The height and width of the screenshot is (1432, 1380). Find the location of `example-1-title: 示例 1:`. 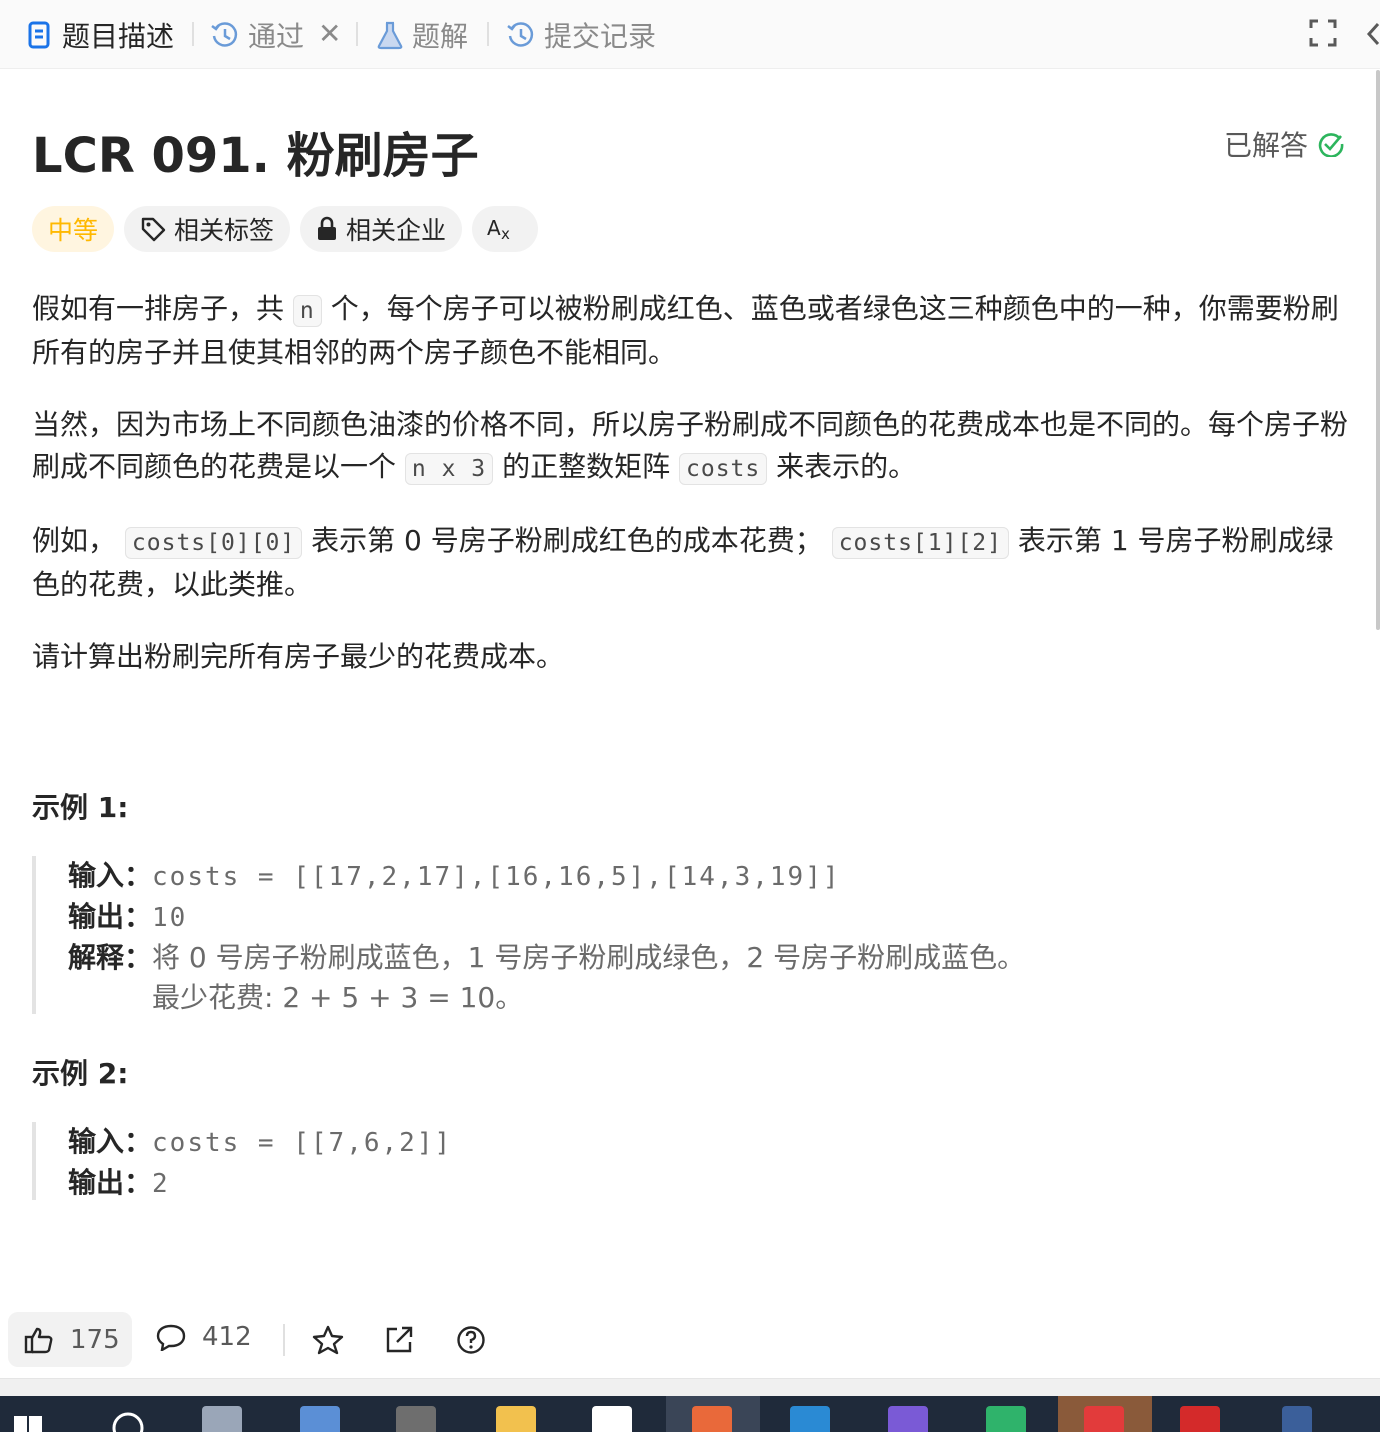

example-1-title: 示例 1: is located at coordinates (80, 807).